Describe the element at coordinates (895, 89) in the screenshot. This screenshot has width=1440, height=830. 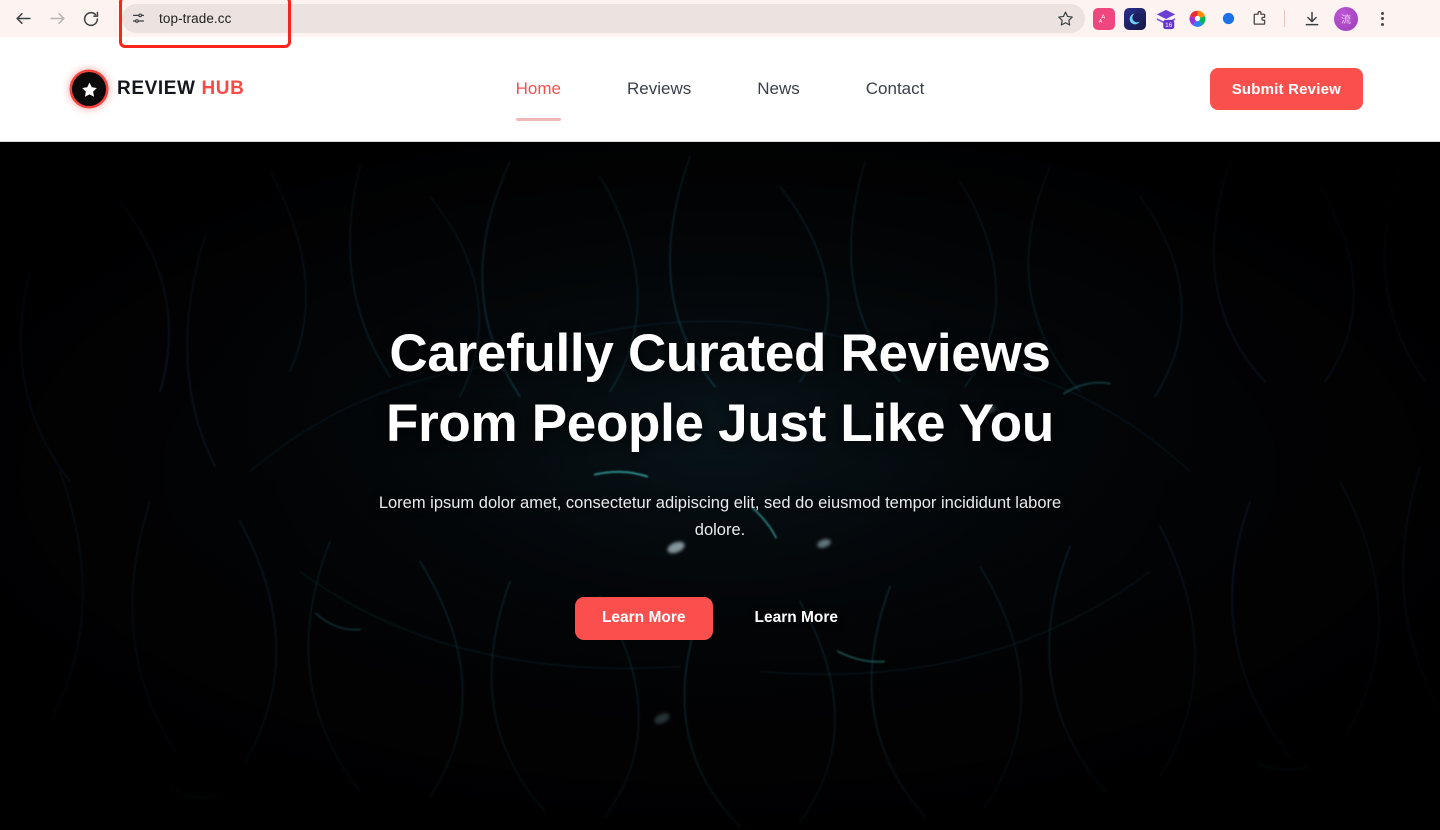
I see `nav-item-contact: Contact` at that location.